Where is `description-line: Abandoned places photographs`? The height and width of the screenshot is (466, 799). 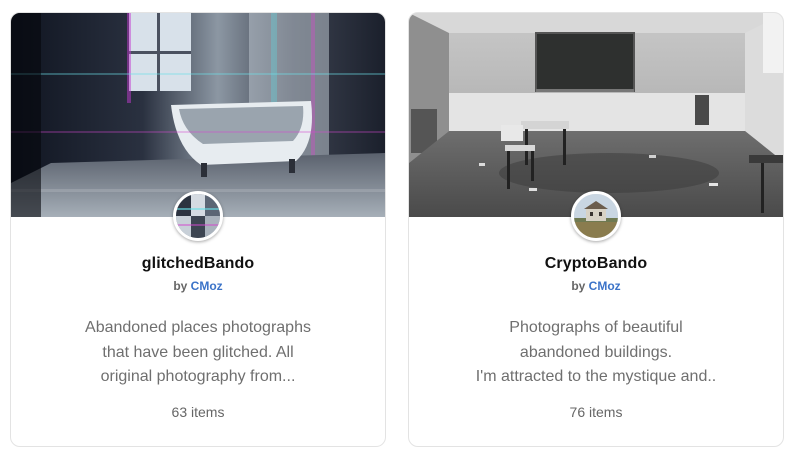 description-line: Abandoned places photographs is located at coordinates (198, 327).